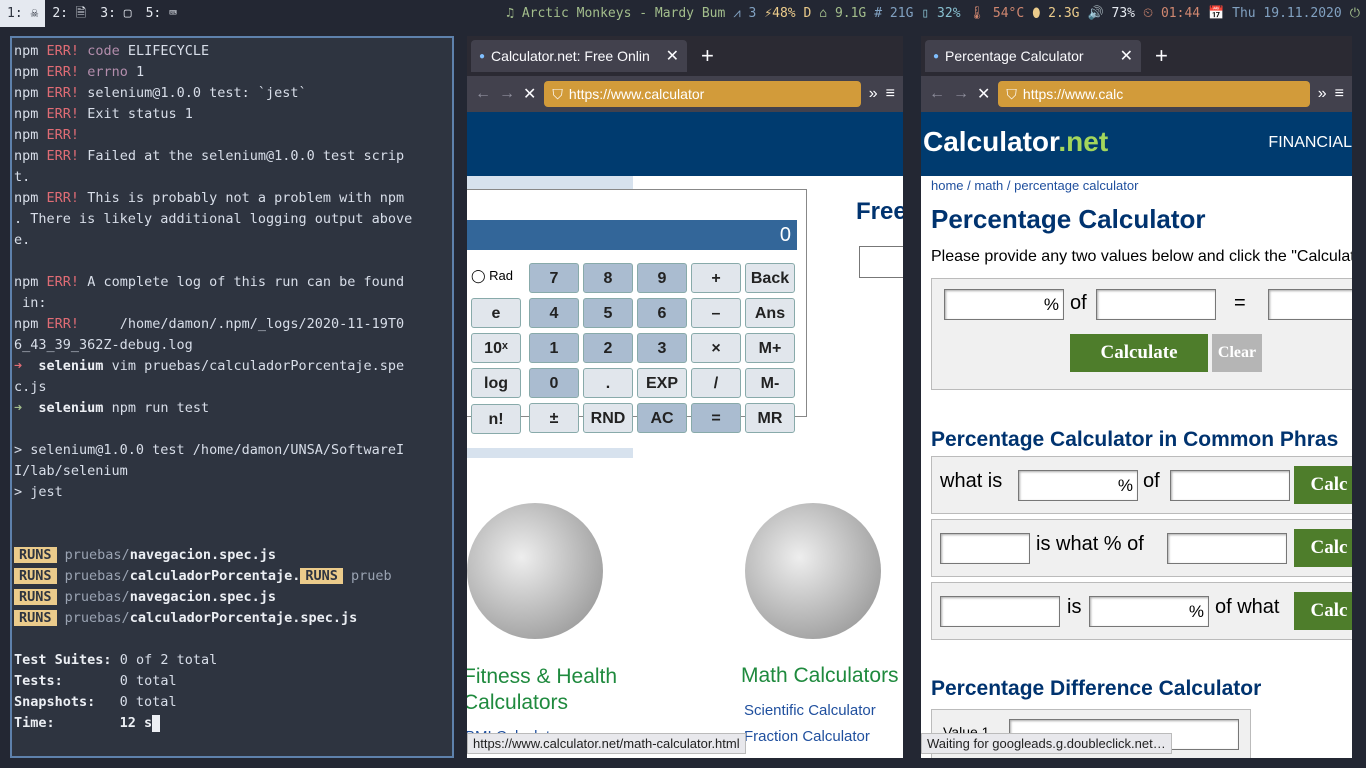 This screenshot has height=768, width=1366. What do you see at coordinates (496, 419) in the screenshot?
I see `key-factorial: n!` at bounding box center [496, 419].